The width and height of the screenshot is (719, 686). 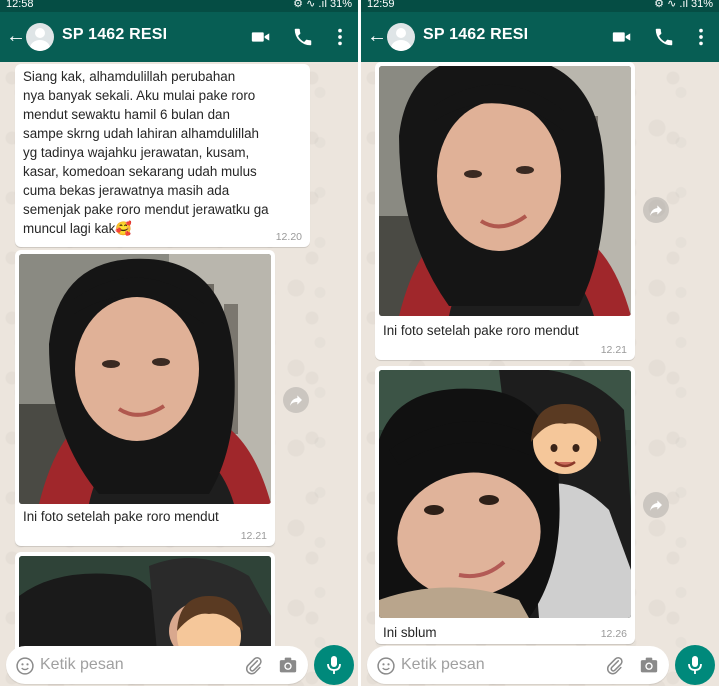 I want to click on photo-timestamp: 12.26, so click(x=613, y=634).